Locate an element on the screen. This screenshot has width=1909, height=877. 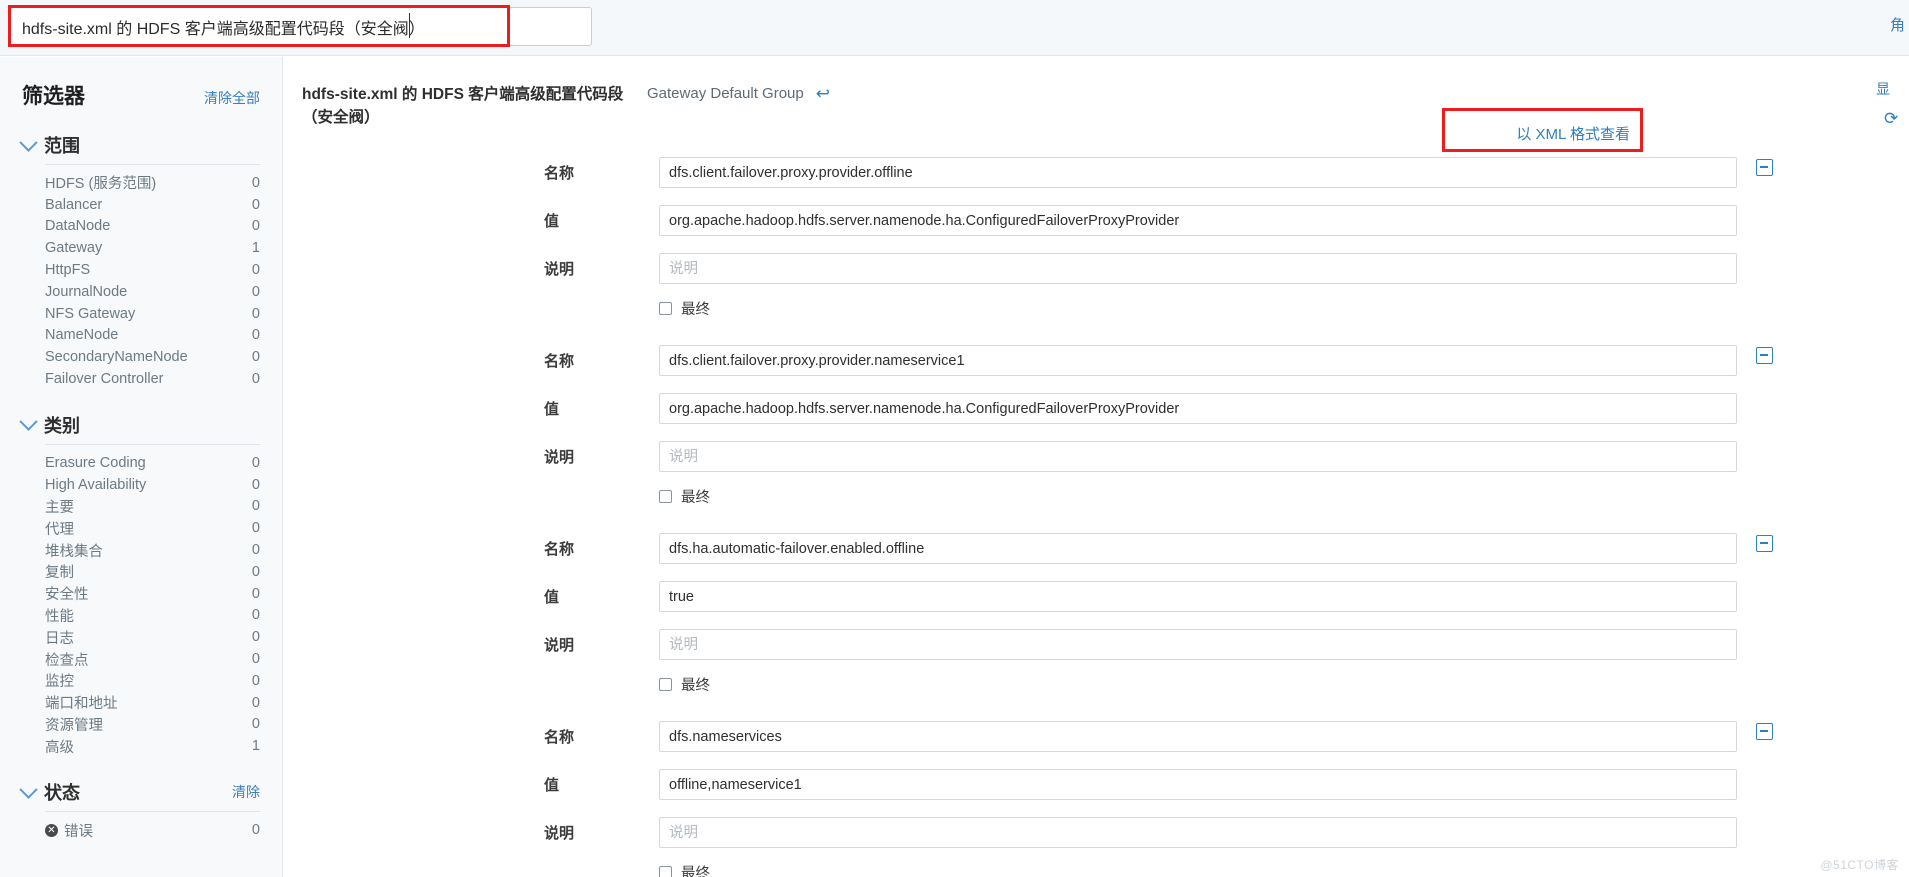
name-row: 名称 is located at coordinates (1096, 172).